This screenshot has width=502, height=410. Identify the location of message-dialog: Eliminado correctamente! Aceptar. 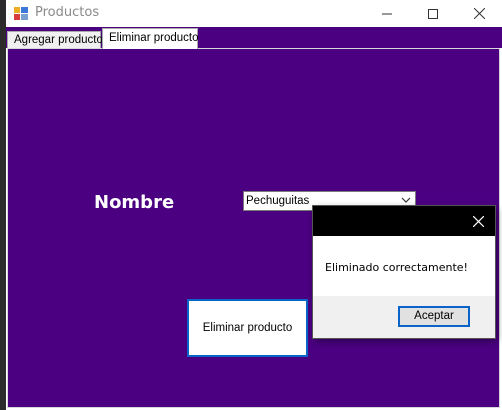
(404, 272).